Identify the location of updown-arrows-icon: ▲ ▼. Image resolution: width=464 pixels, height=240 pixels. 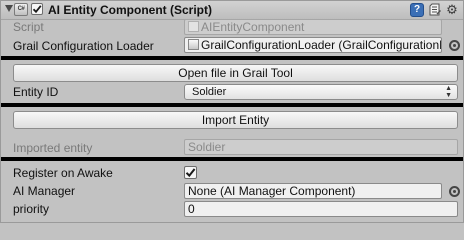
(448, 92).